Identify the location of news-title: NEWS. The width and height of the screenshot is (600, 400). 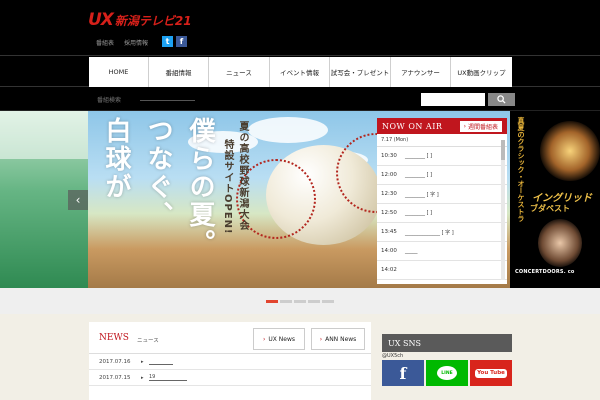
(114, 338).